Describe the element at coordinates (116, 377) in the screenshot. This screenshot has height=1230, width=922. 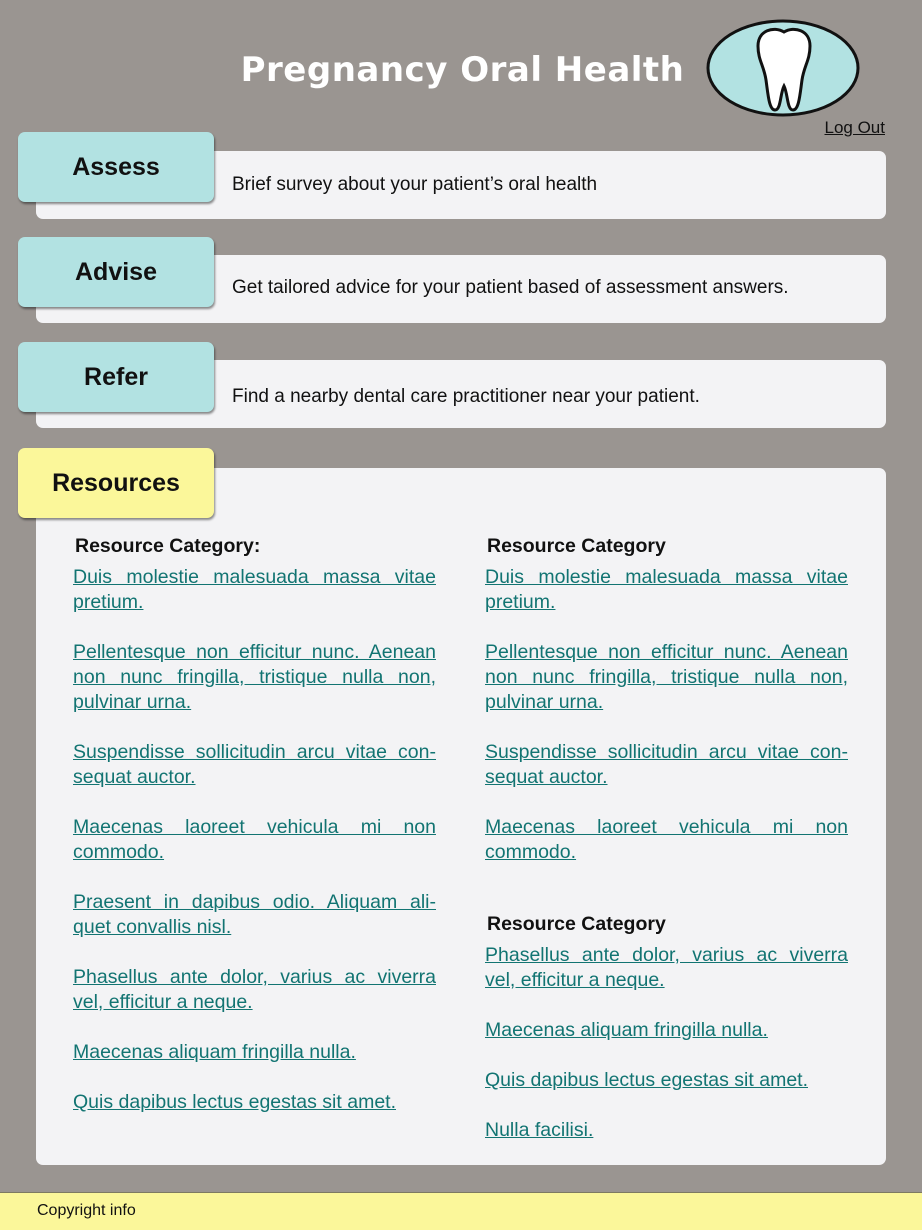
I see `refer-button: Refer` at that location.